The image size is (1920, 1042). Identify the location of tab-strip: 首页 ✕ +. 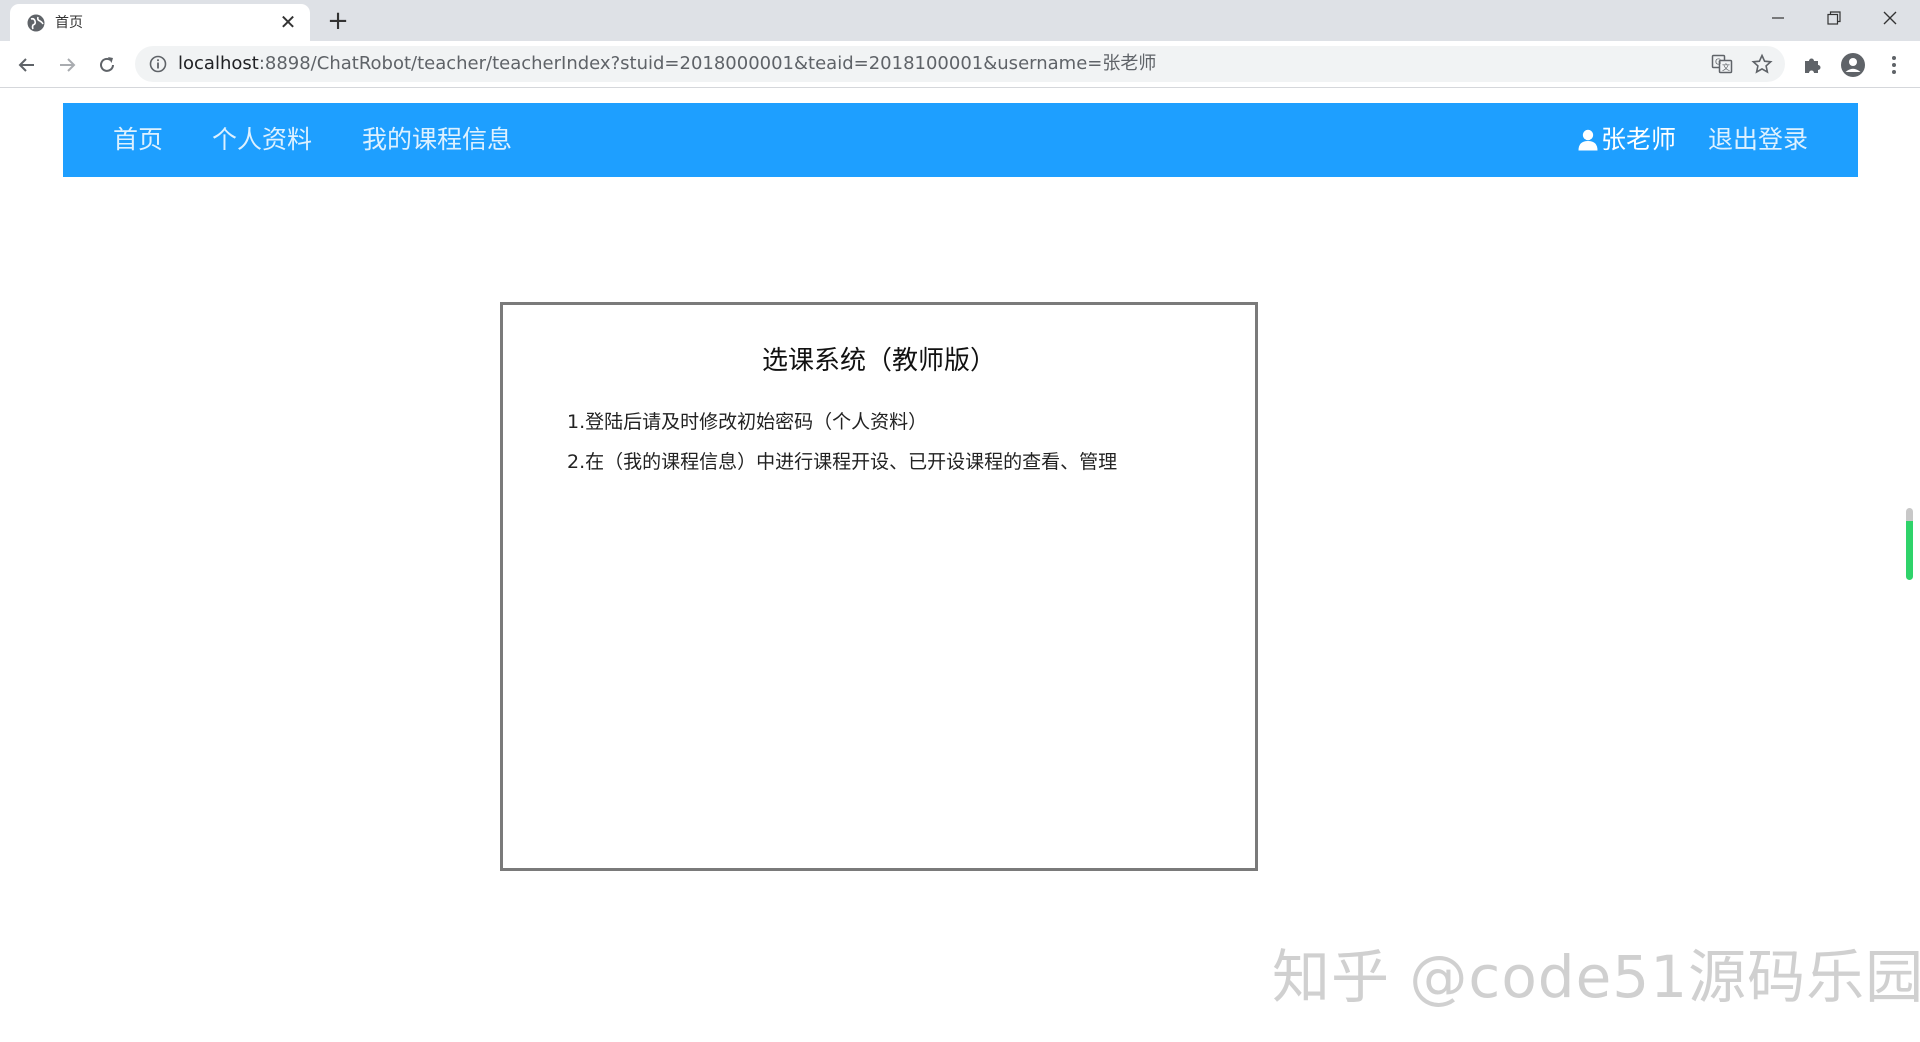
(960, 20).